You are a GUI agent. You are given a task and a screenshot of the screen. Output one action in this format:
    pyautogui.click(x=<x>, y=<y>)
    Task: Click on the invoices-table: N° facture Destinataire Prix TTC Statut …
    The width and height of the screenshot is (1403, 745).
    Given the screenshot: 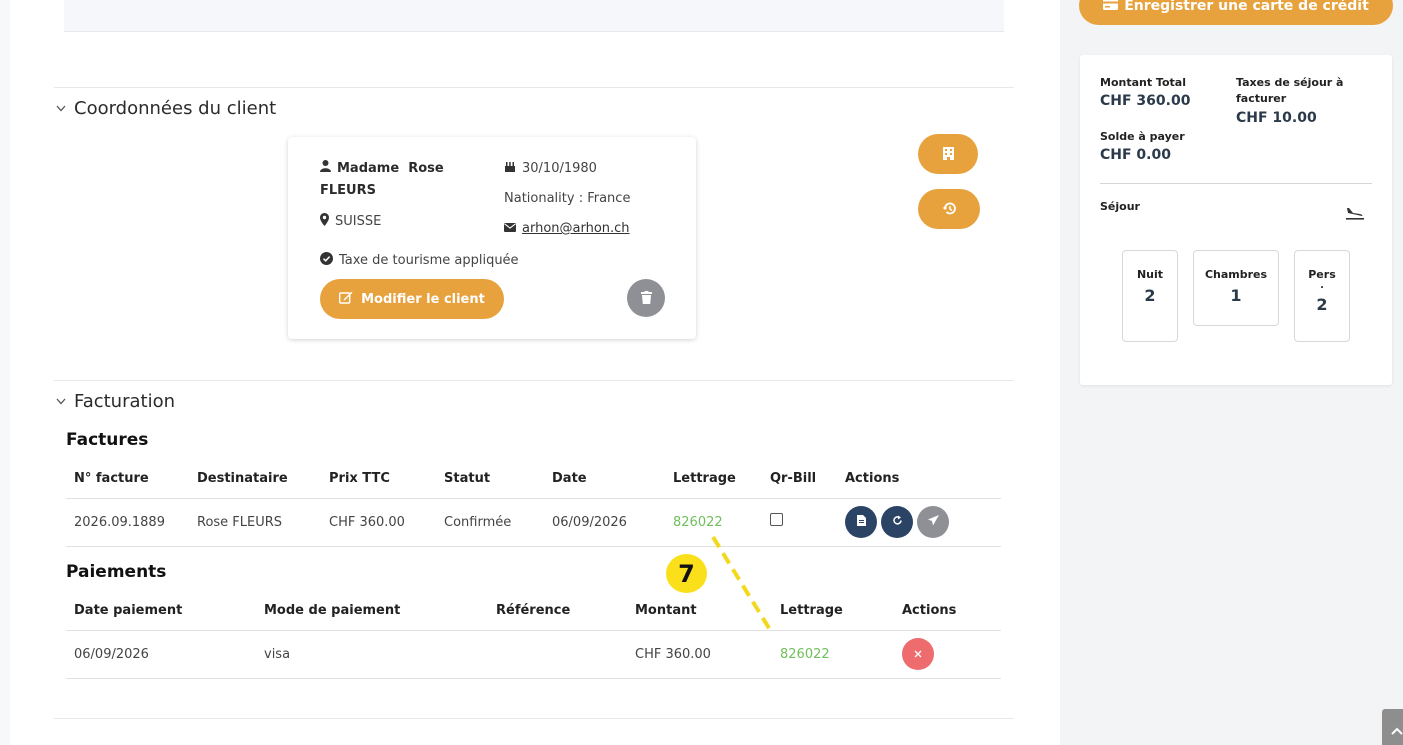 What is the action you would take?
    pyautogui.click(x=533, y=503)
    